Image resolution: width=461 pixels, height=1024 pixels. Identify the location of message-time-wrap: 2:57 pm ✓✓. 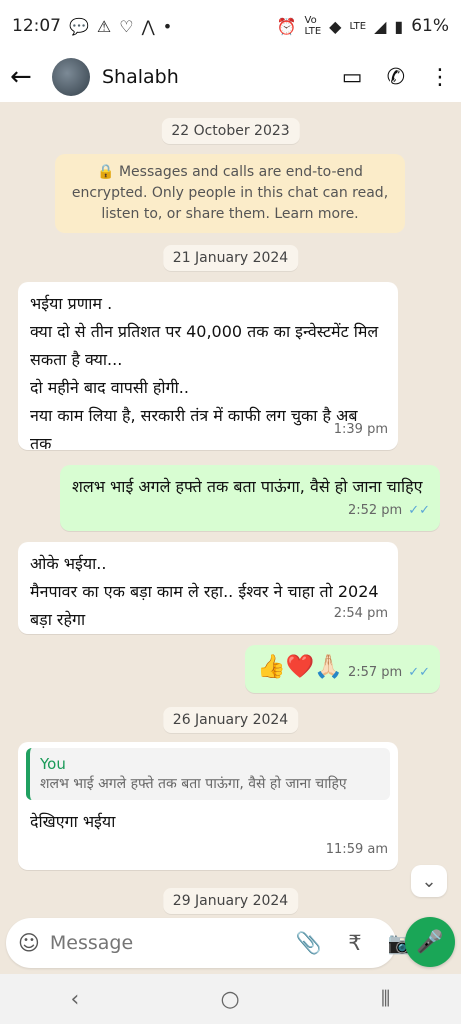
(389, 673).